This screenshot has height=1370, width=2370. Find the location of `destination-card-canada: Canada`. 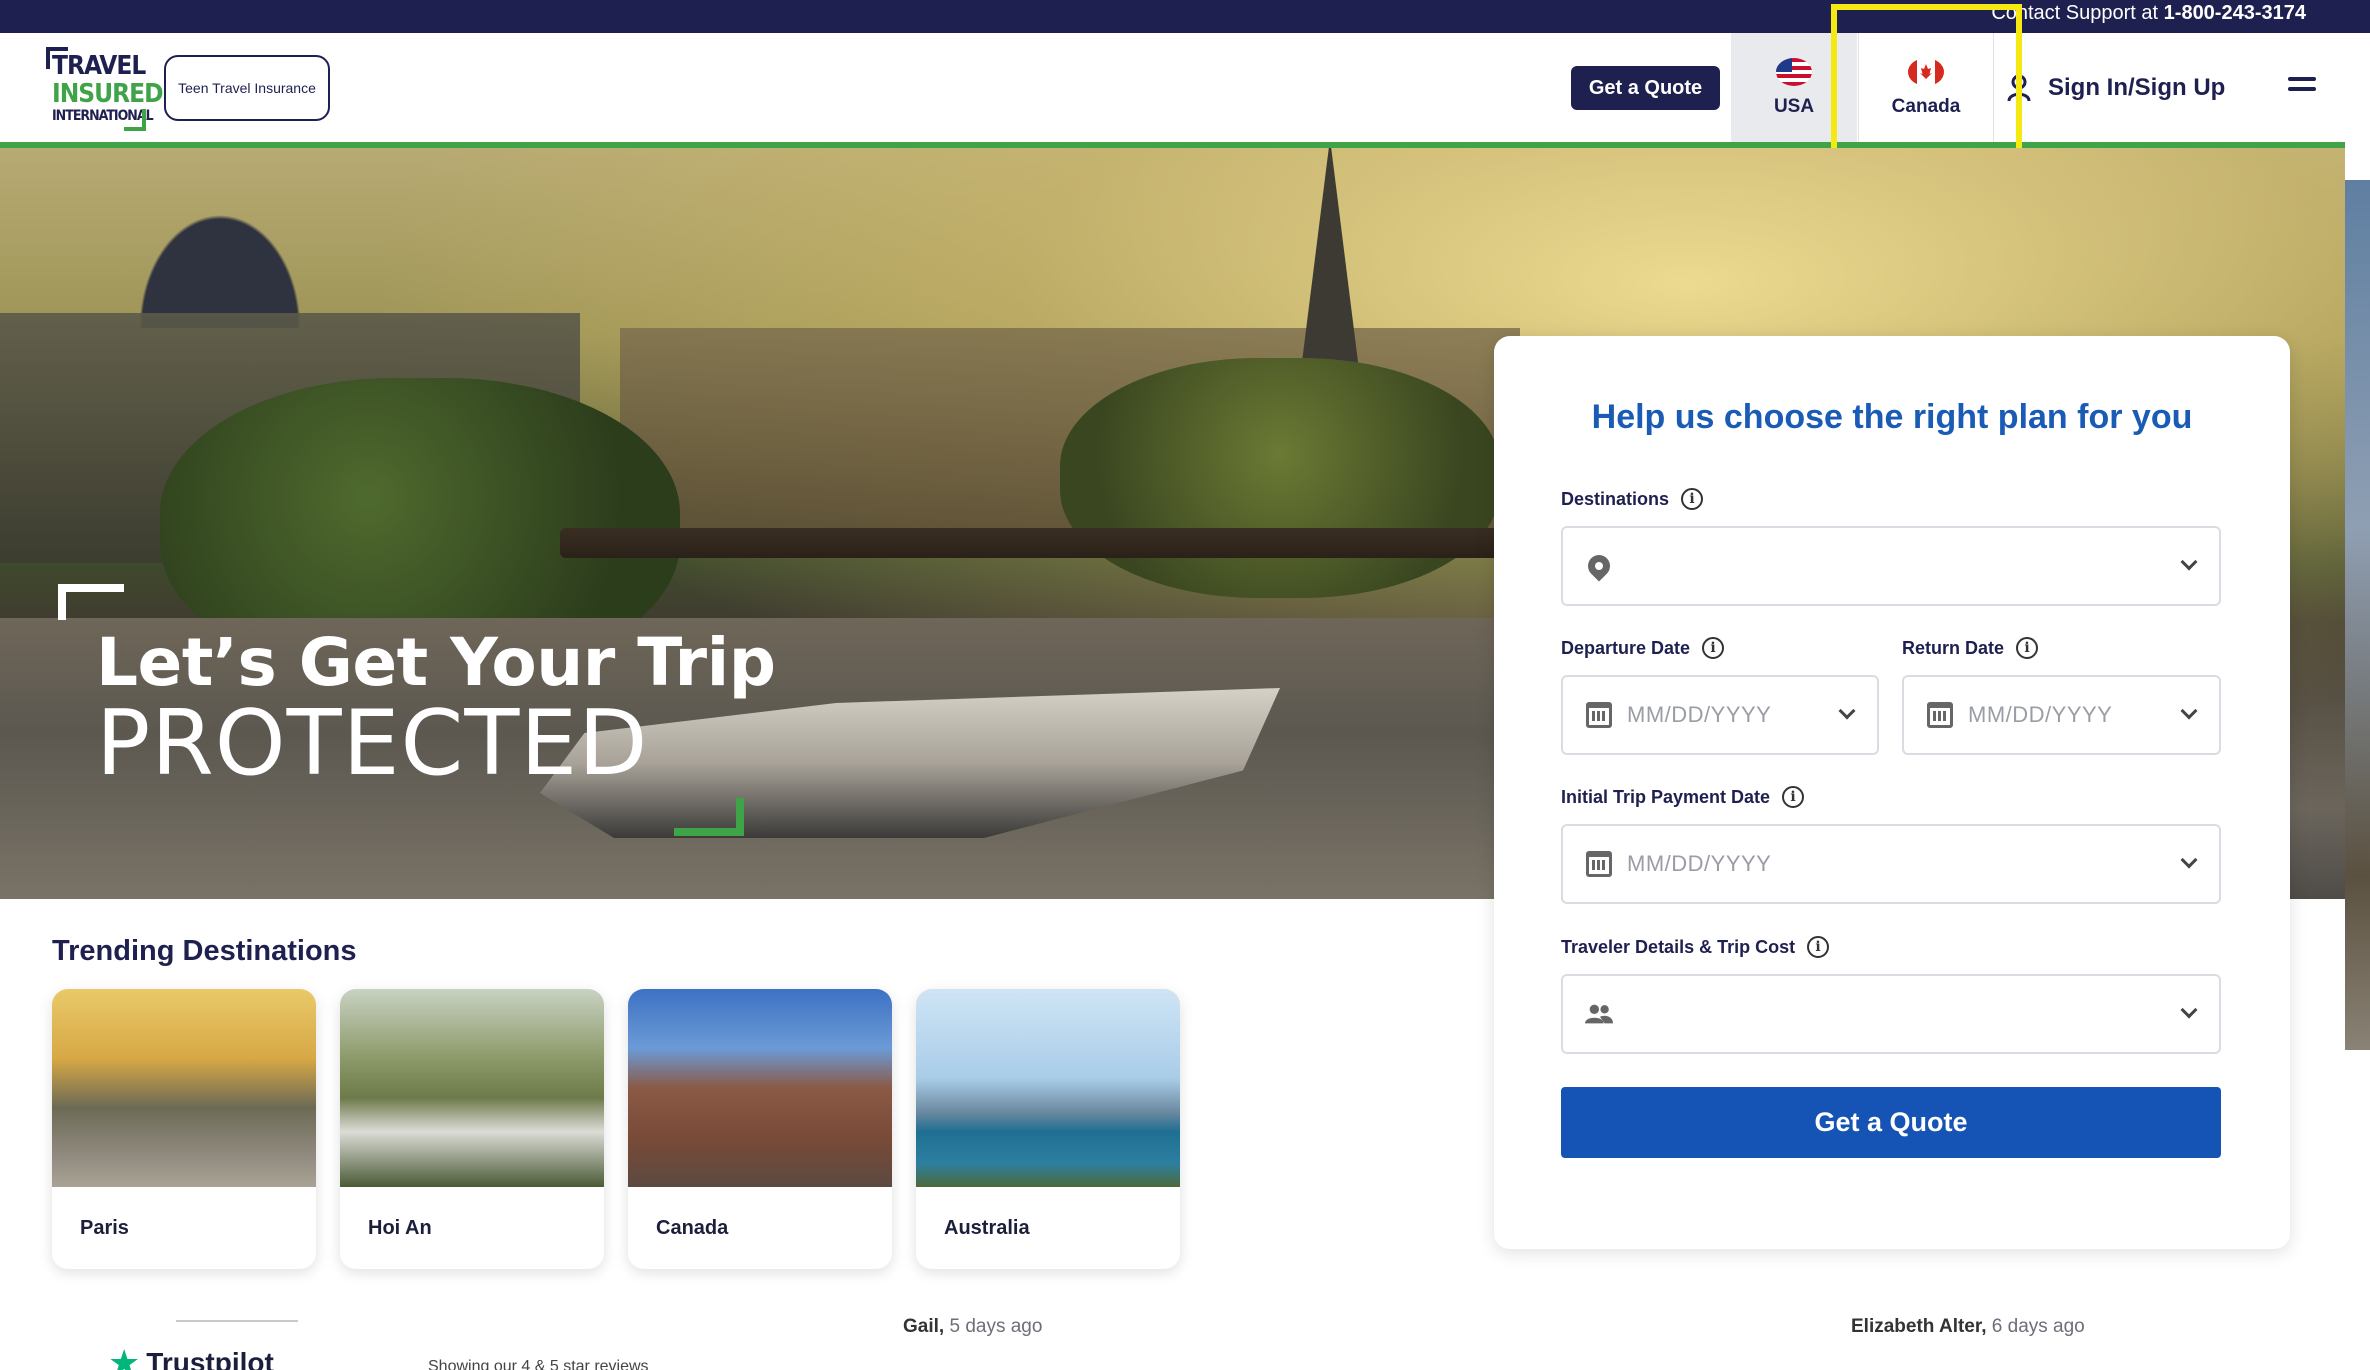

destination-card-canada: Canada is located at coordinates (760, 1129).